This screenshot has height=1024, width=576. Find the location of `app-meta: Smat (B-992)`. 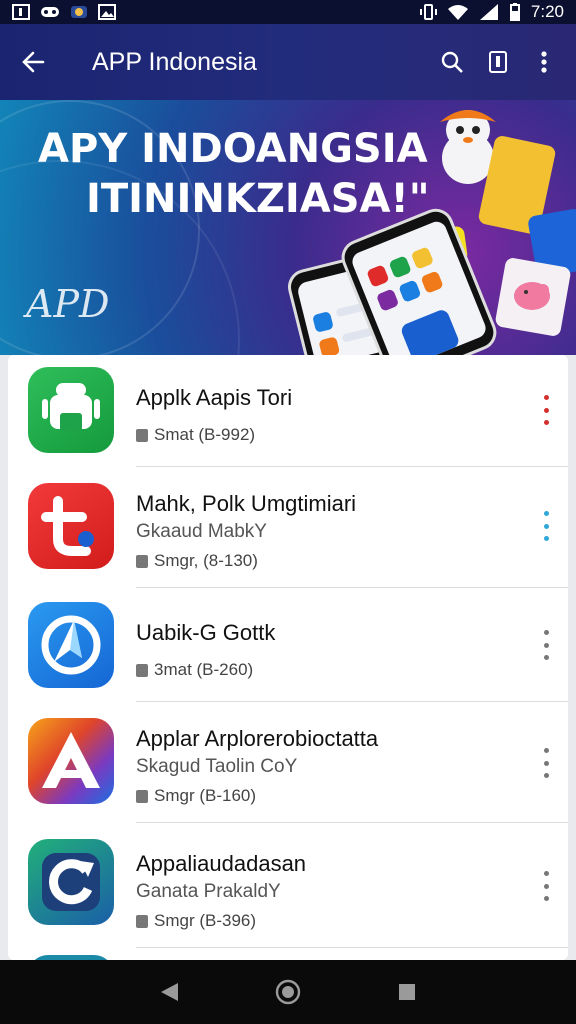

app-meta: Smat (B-992) is located at coordinates (195, 435).